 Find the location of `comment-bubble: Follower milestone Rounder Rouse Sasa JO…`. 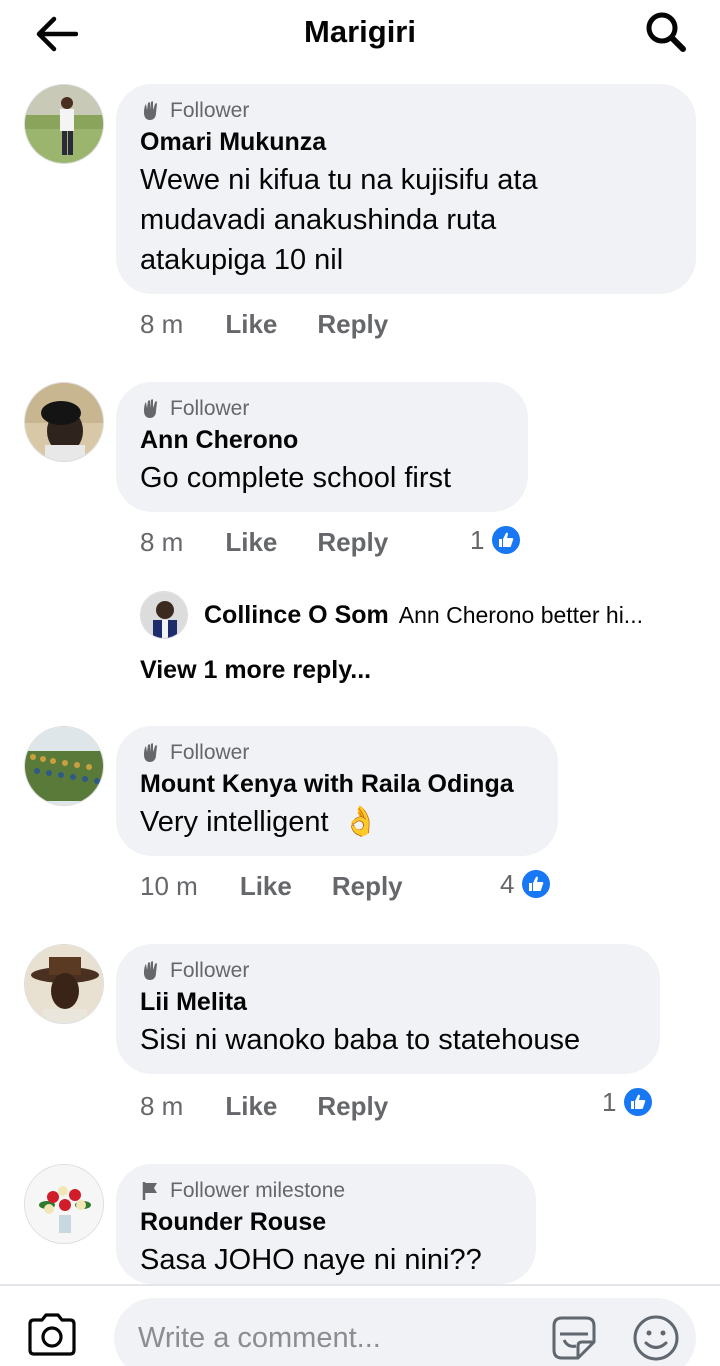

comment-bubble: Follower milestone Rounder Rouse Sasa JO… is located at coordinates (326, 1224).